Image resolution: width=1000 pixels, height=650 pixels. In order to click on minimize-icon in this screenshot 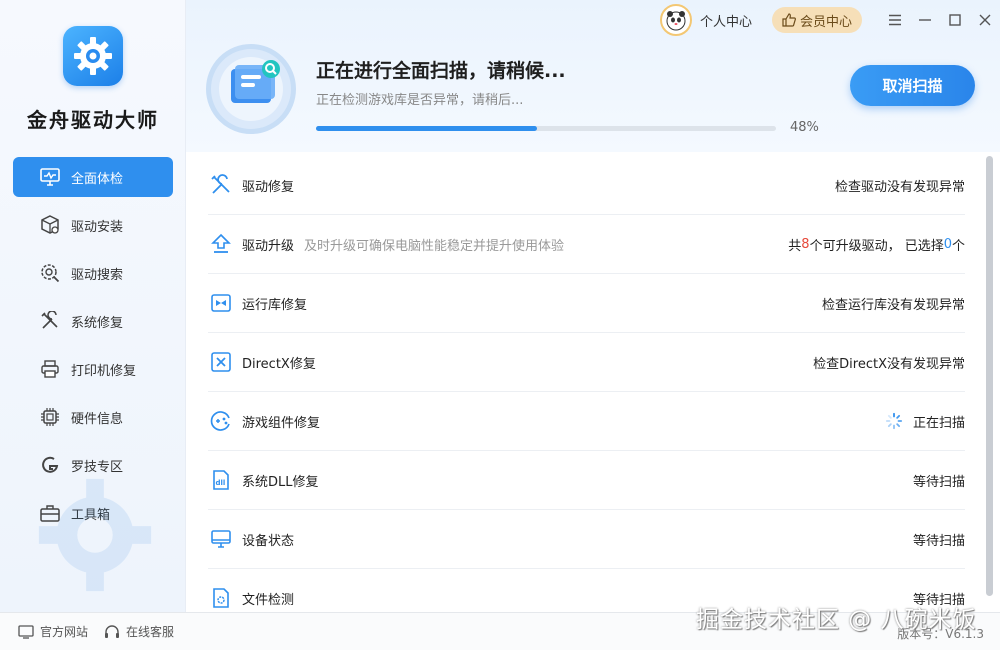, I will do `click(925, 20)`.